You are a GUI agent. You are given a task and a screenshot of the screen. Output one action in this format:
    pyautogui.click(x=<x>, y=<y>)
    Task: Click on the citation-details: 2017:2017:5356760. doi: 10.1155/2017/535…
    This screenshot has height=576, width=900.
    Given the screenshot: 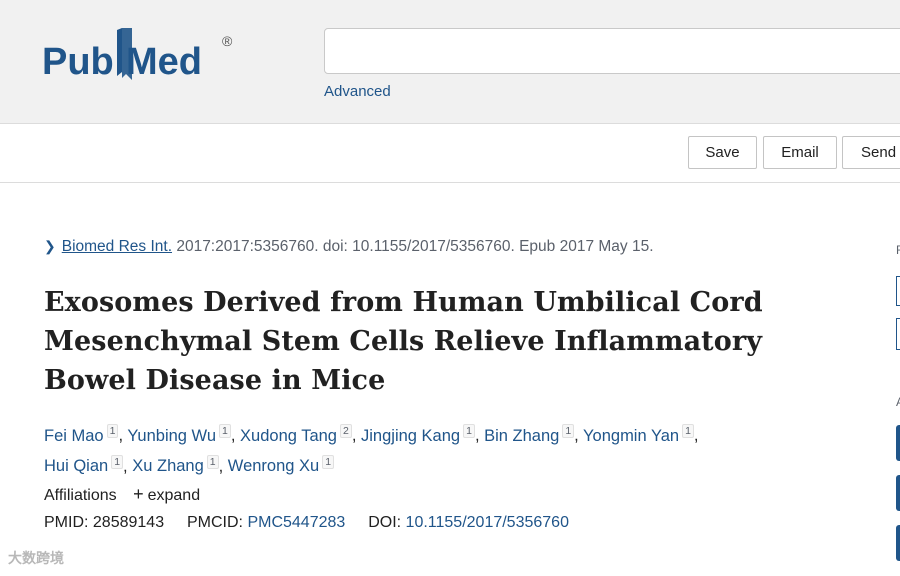 What is the action you would take?
    pyautogui.click(x=415, y=246)
    